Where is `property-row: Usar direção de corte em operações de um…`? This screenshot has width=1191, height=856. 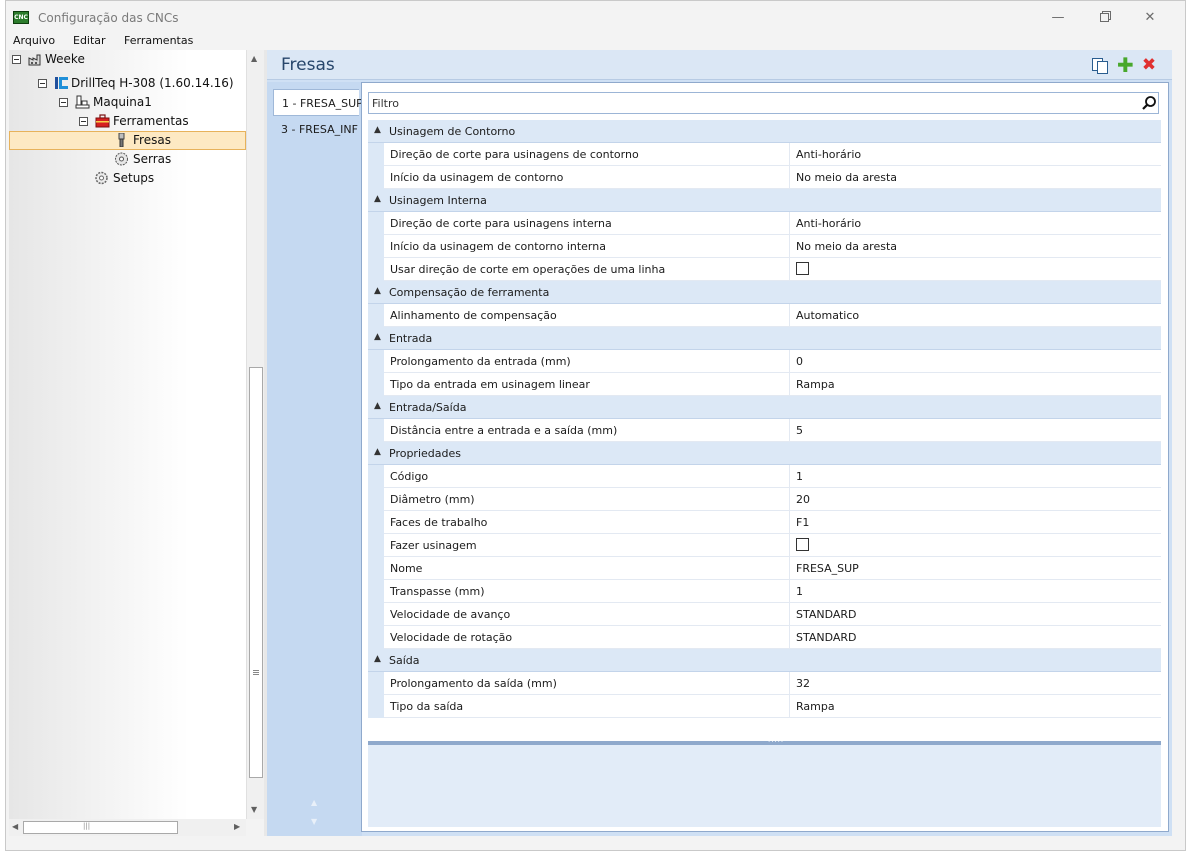 property-row: Usar direção de corte em operações de um… is located at coordinates (764, 269).